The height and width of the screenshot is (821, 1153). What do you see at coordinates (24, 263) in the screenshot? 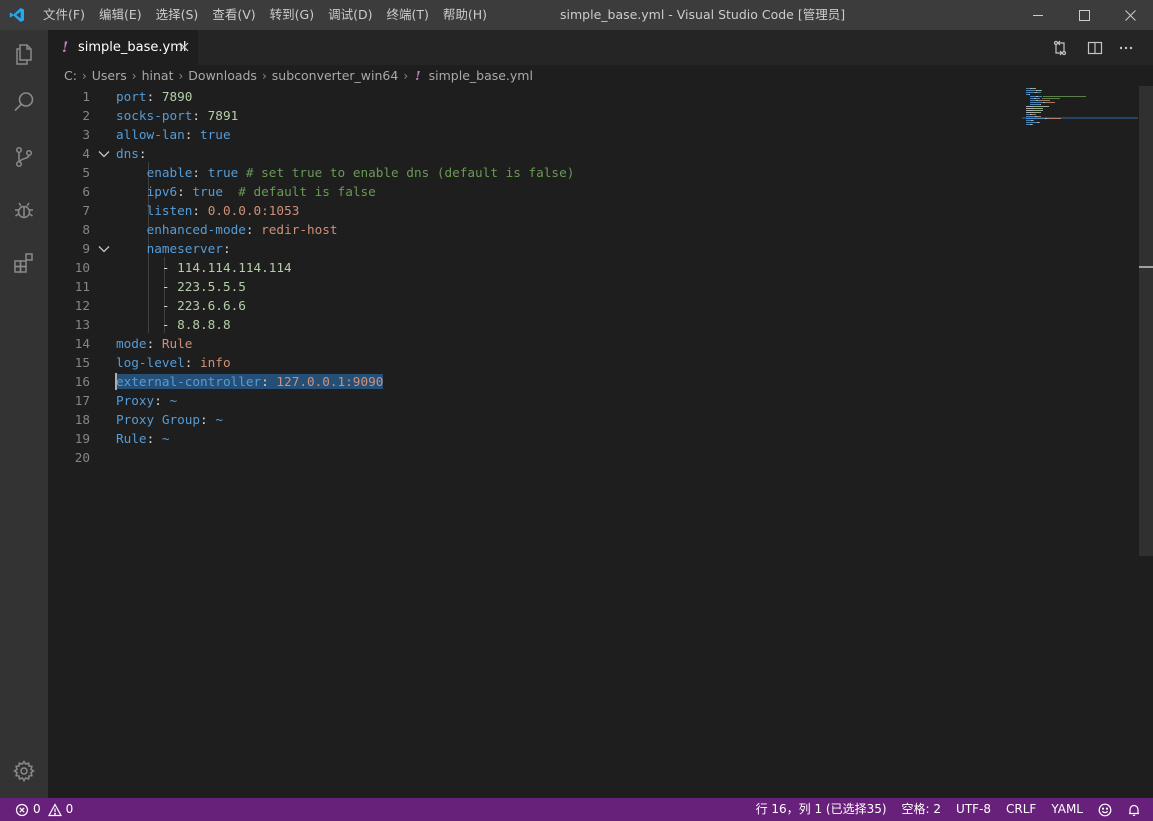
I see `extensions-button` at bounding box center [24, 263].